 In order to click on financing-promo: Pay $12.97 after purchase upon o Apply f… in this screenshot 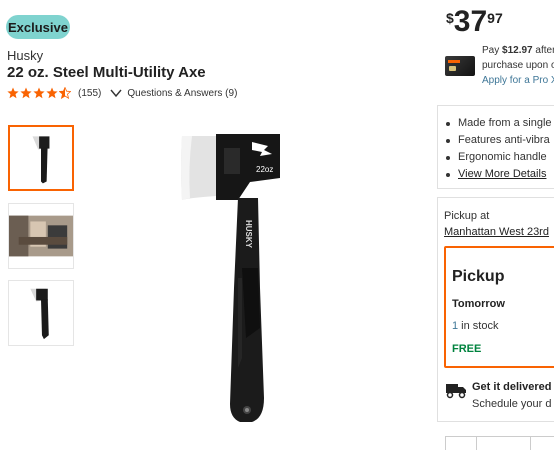, I will do `click(518, 65)`.